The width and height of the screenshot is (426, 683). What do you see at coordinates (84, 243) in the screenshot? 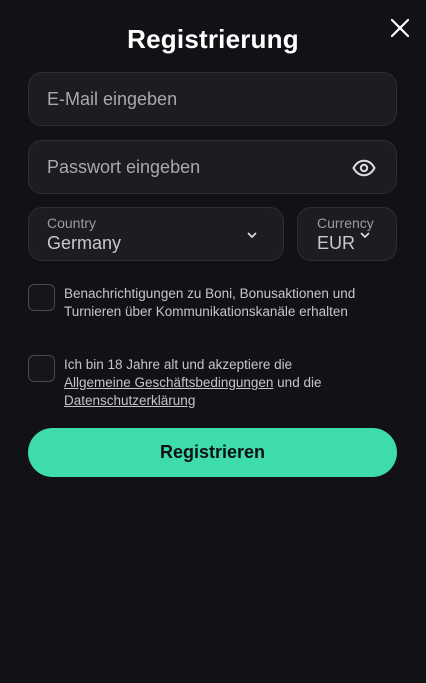
I see `country-value: Germany` at bounding box center [84, 243].